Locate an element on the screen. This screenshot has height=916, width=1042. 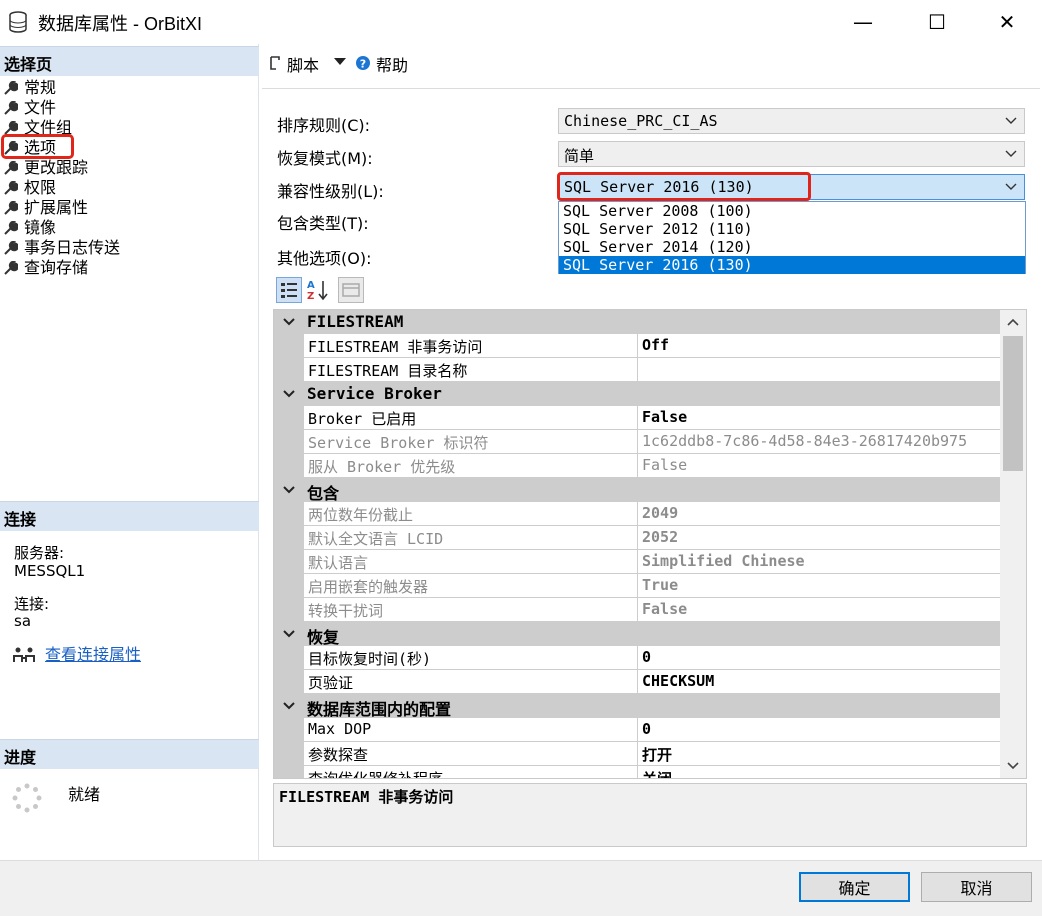
property-row: 两位数年份截止 2049 is located at coordinates (637, 514).